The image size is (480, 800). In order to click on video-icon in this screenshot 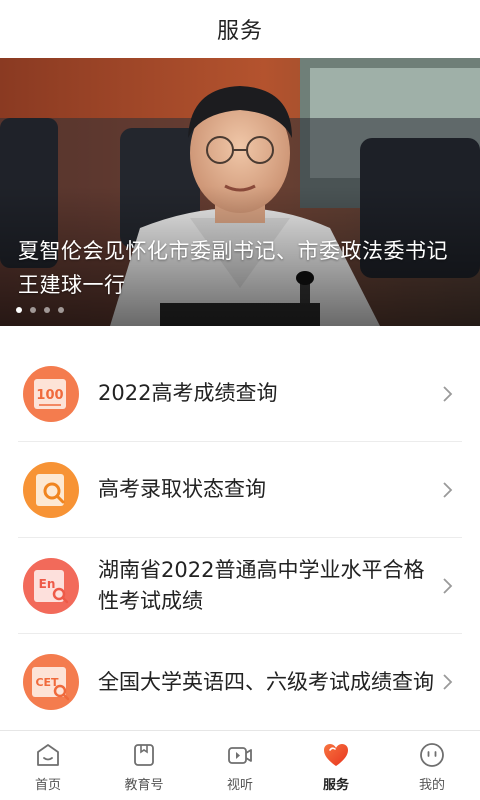, I will do `click(240, 755)`.